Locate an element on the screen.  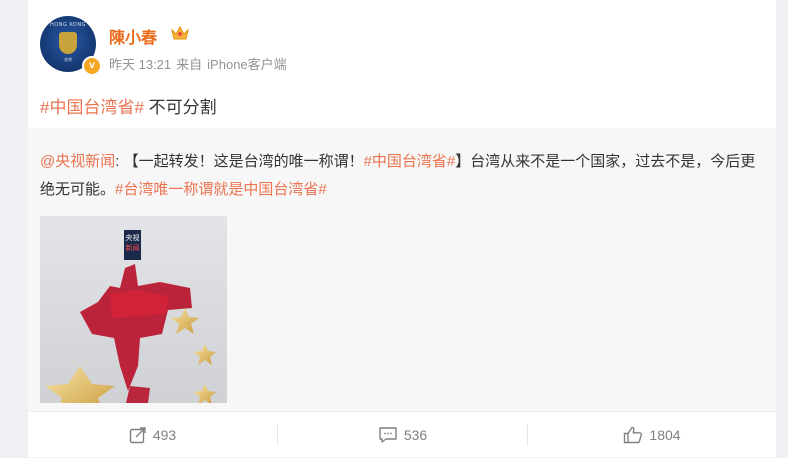
repost-icon is located at coordinates (137, 435).